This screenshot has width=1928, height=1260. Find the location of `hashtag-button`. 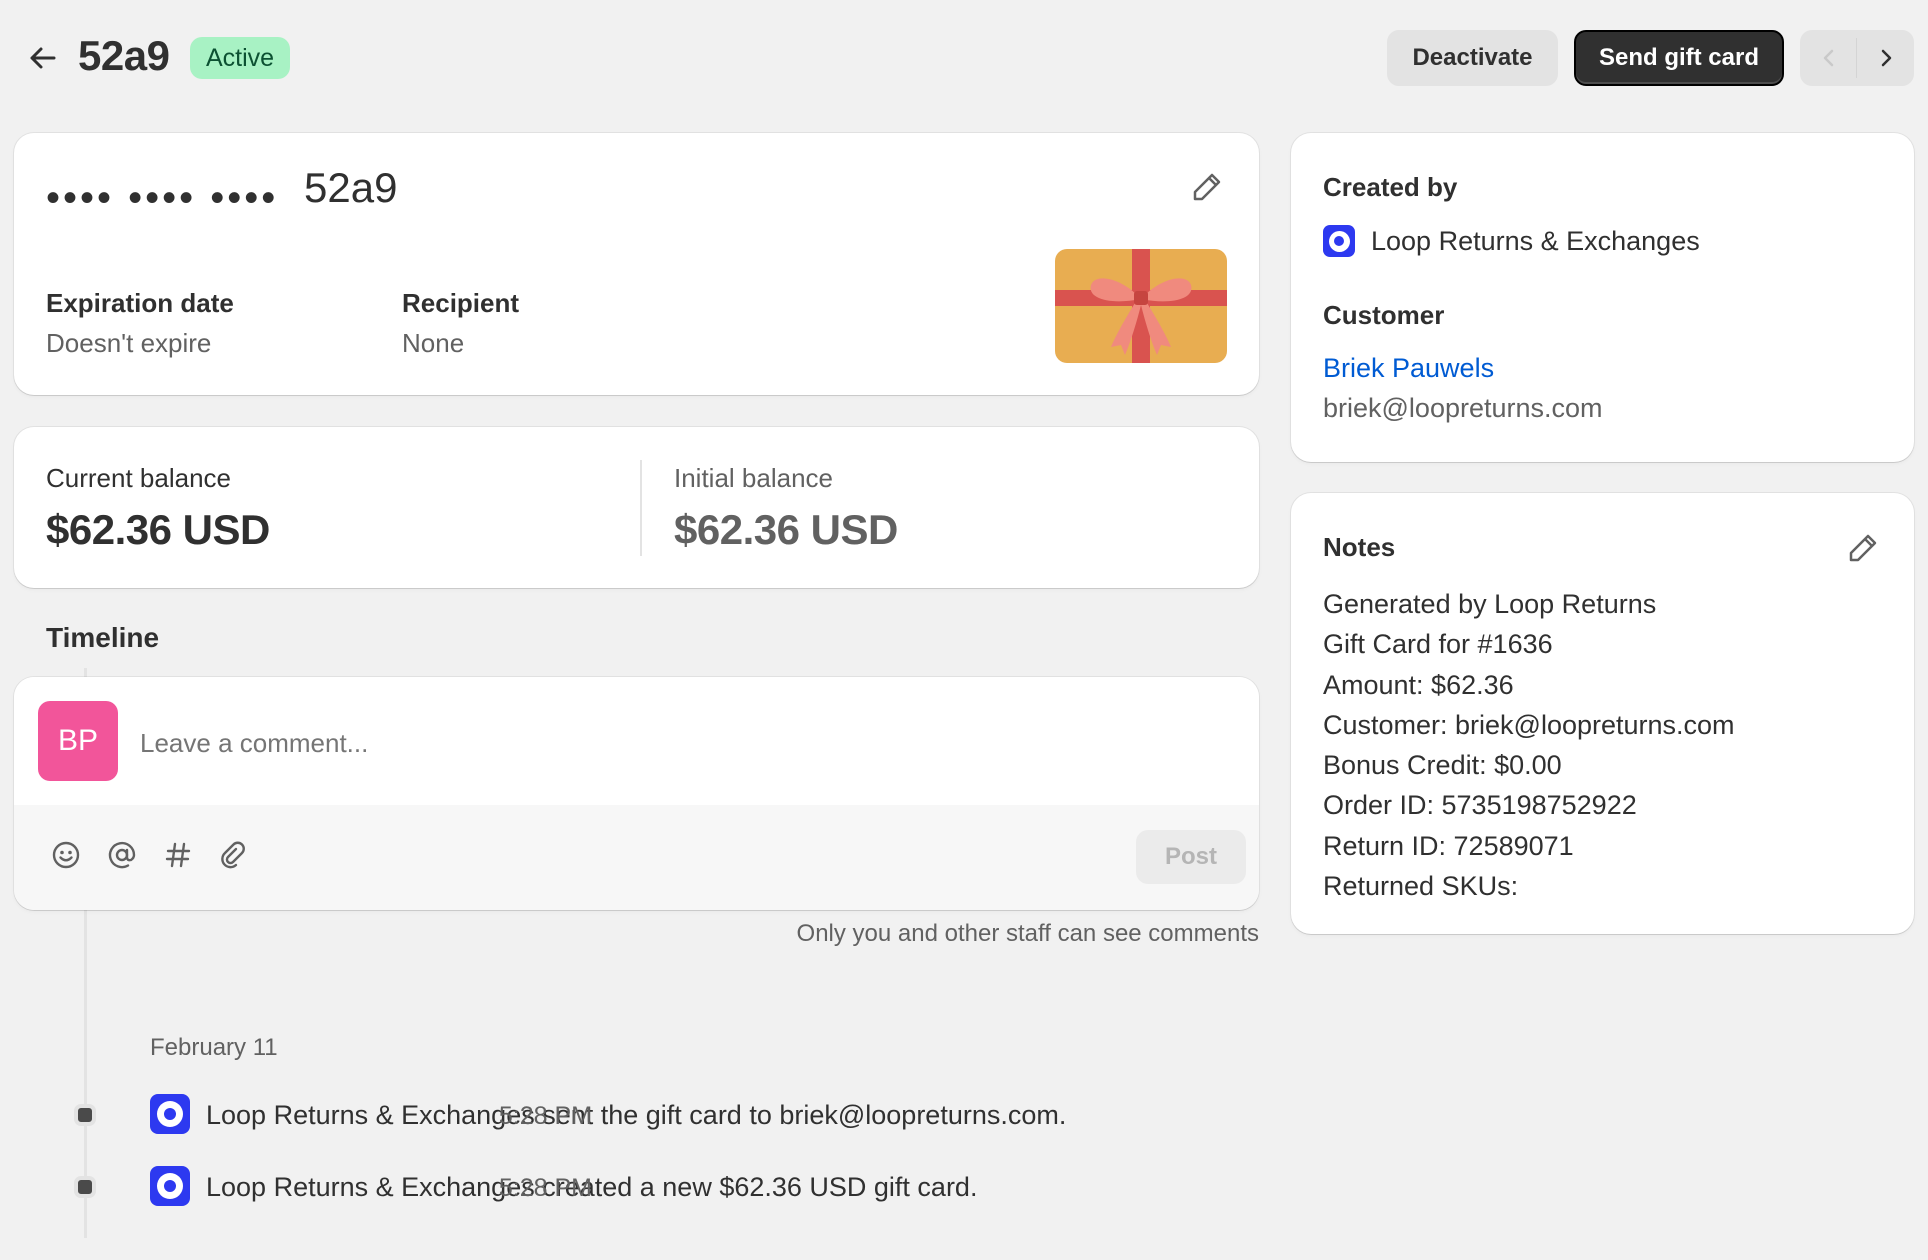

hashtag-button is located at coordinates (178, 855).